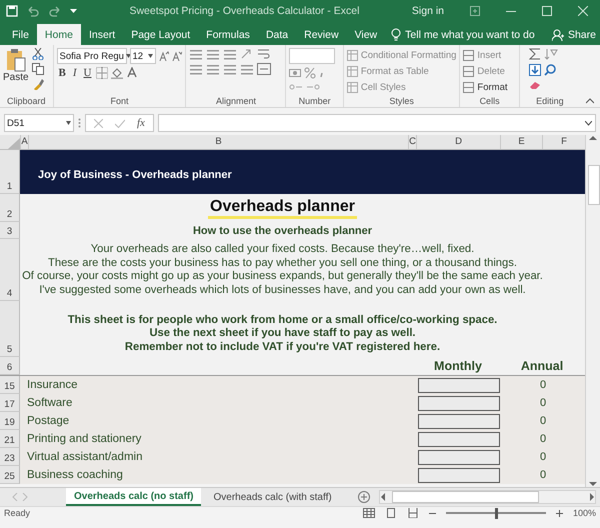 The image size is (600, 528). Describe the element at coordinates (496, 513) in the screenshot. I see `zoom-slider-thumb` at that location.